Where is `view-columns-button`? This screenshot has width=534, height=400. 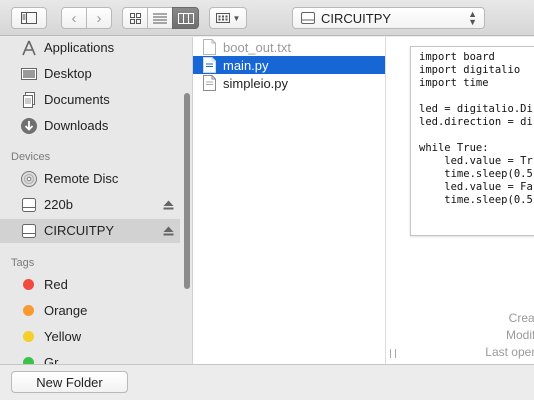 view-columns-button is located at coordinates (185, 18).